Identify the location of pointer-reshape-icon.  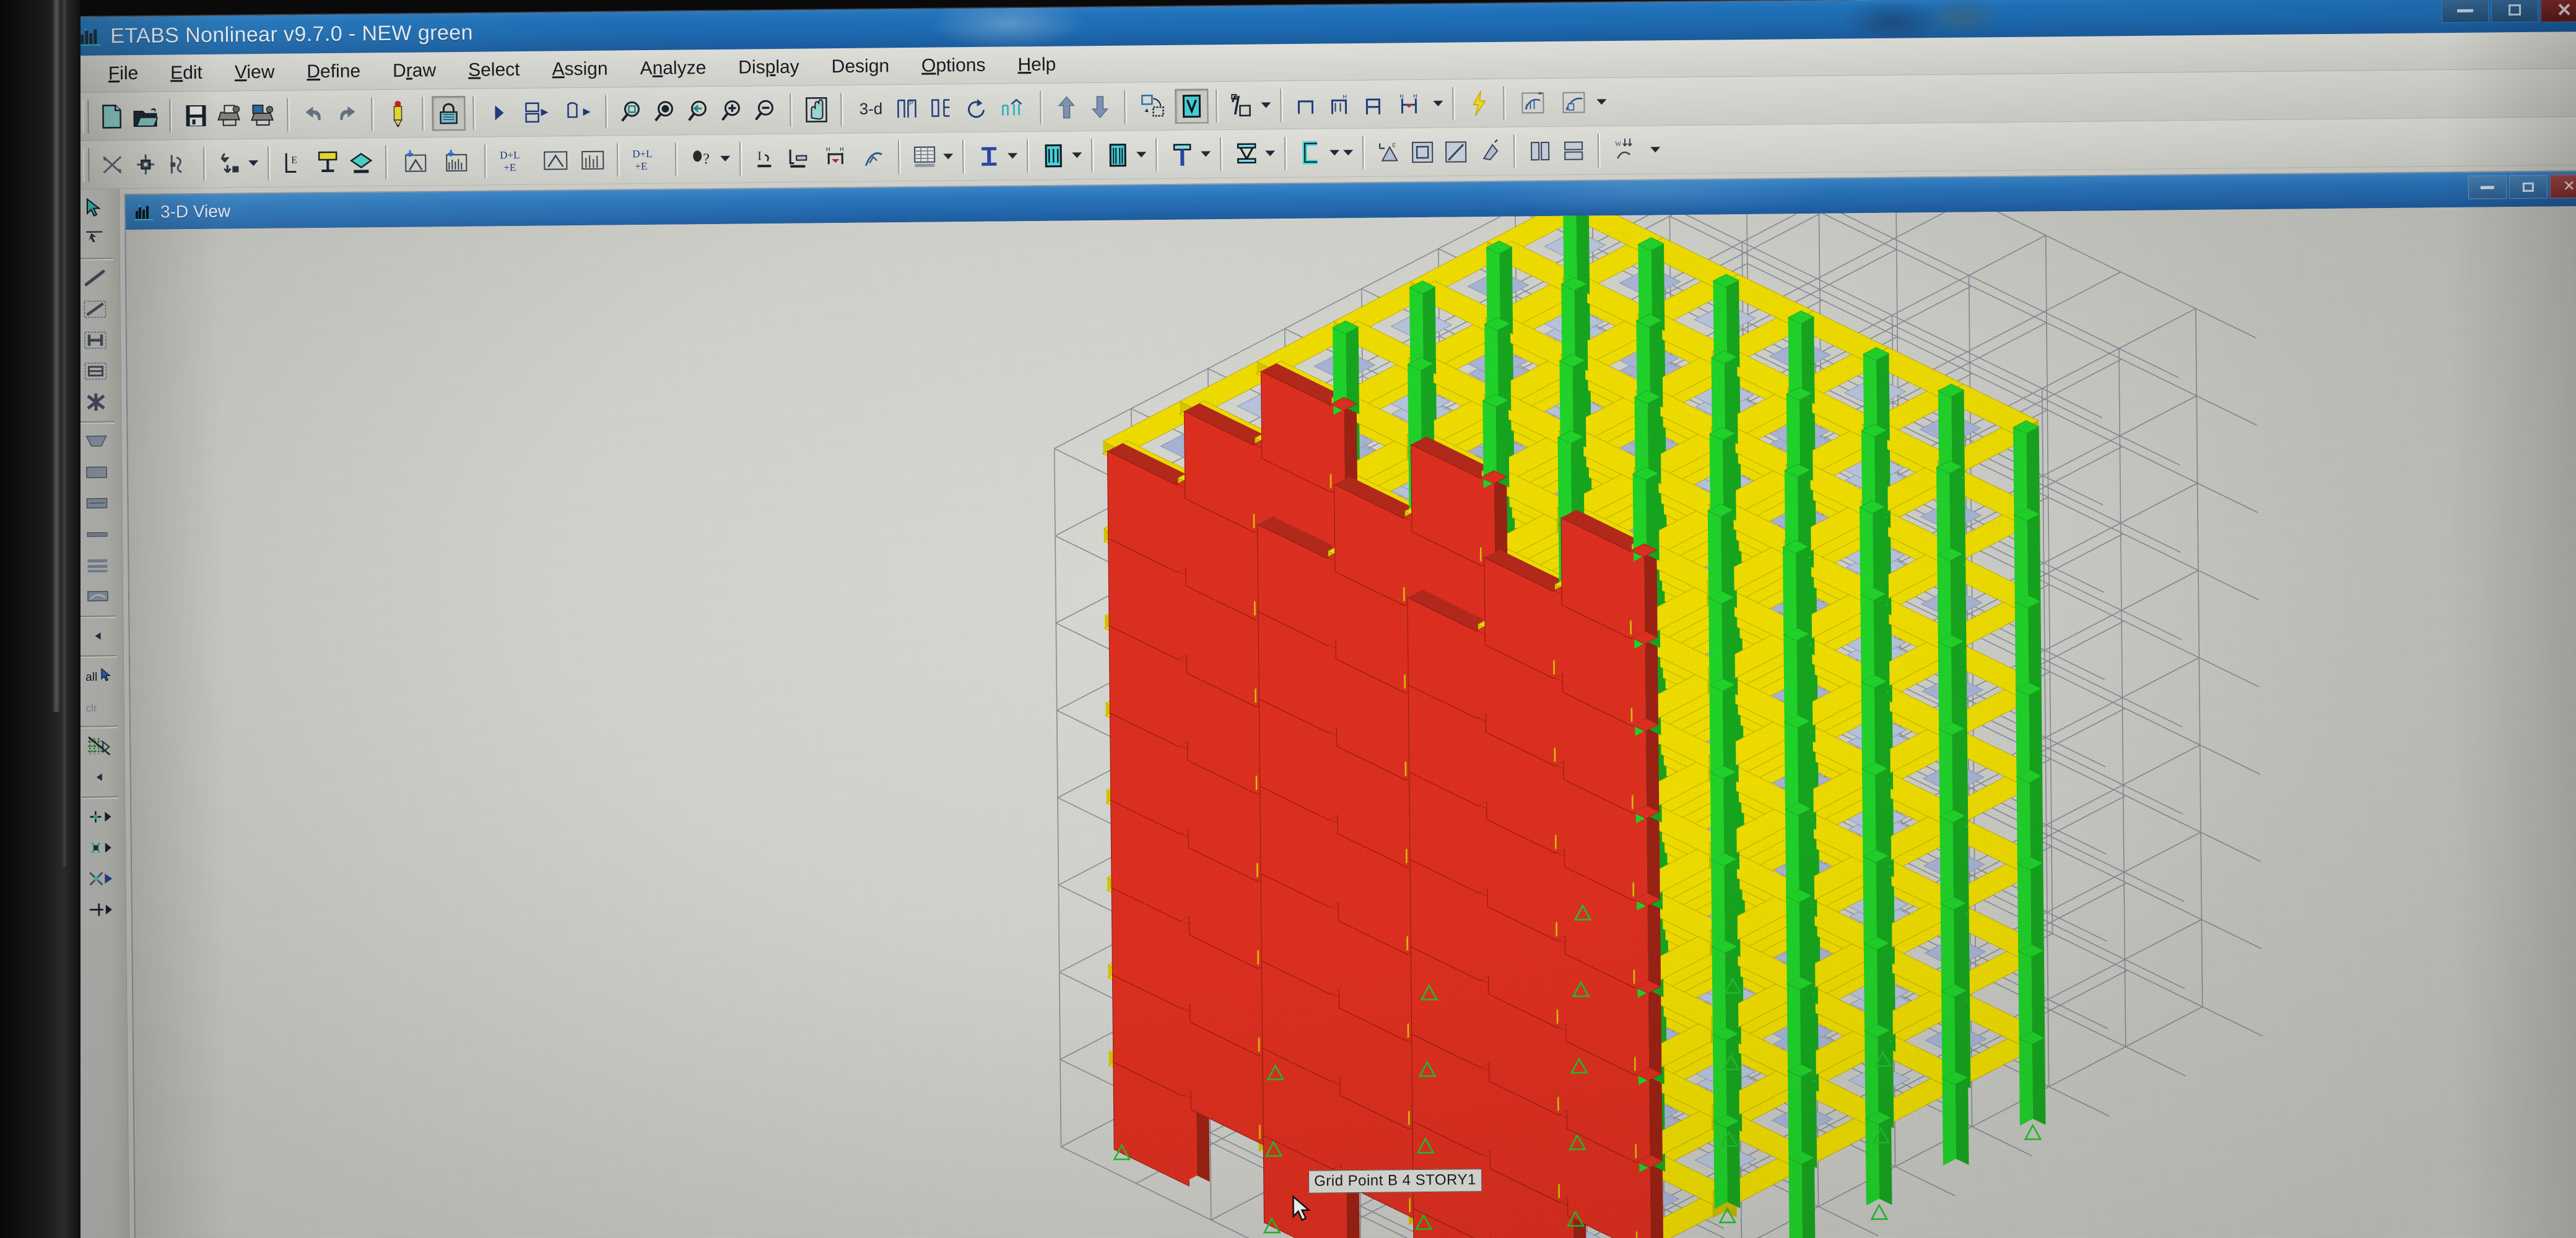
(94, 238).